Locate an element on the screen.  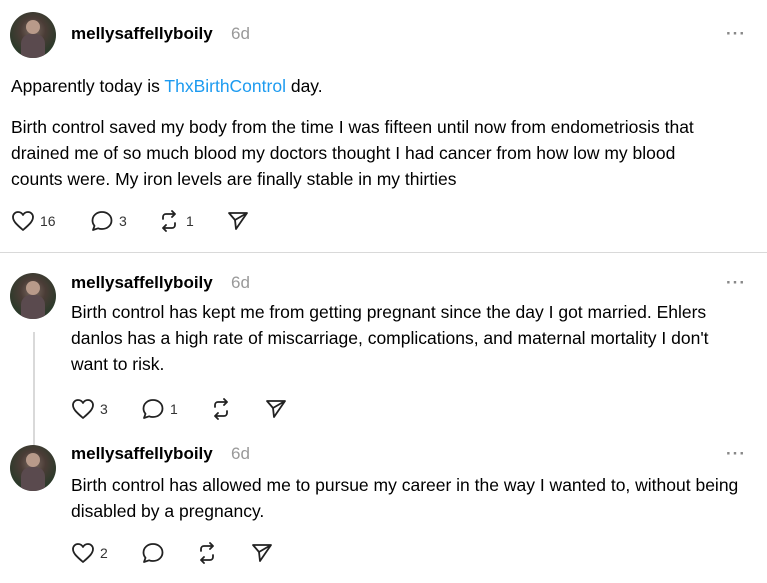
like-count: 3 is located at coordinates (104, 409).